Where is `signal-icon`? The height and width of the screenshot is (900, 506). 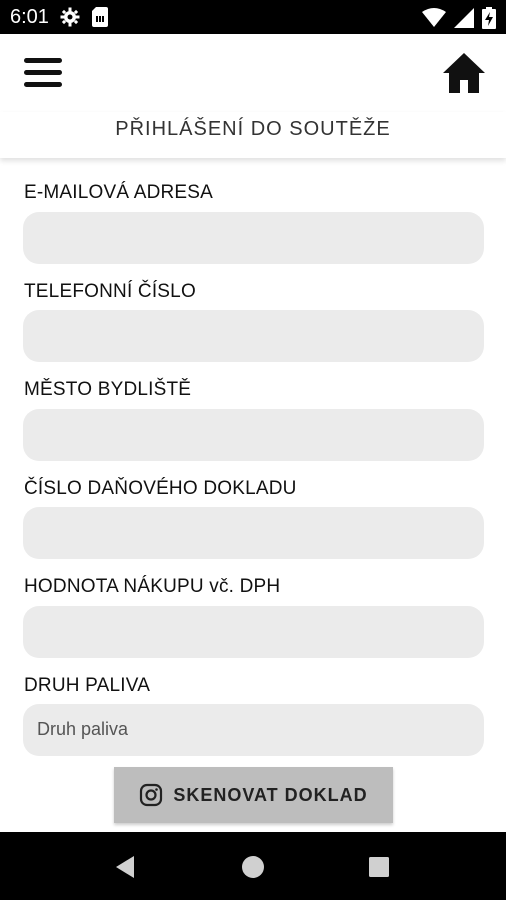
signal-icon is located at coordinates (464, 18).